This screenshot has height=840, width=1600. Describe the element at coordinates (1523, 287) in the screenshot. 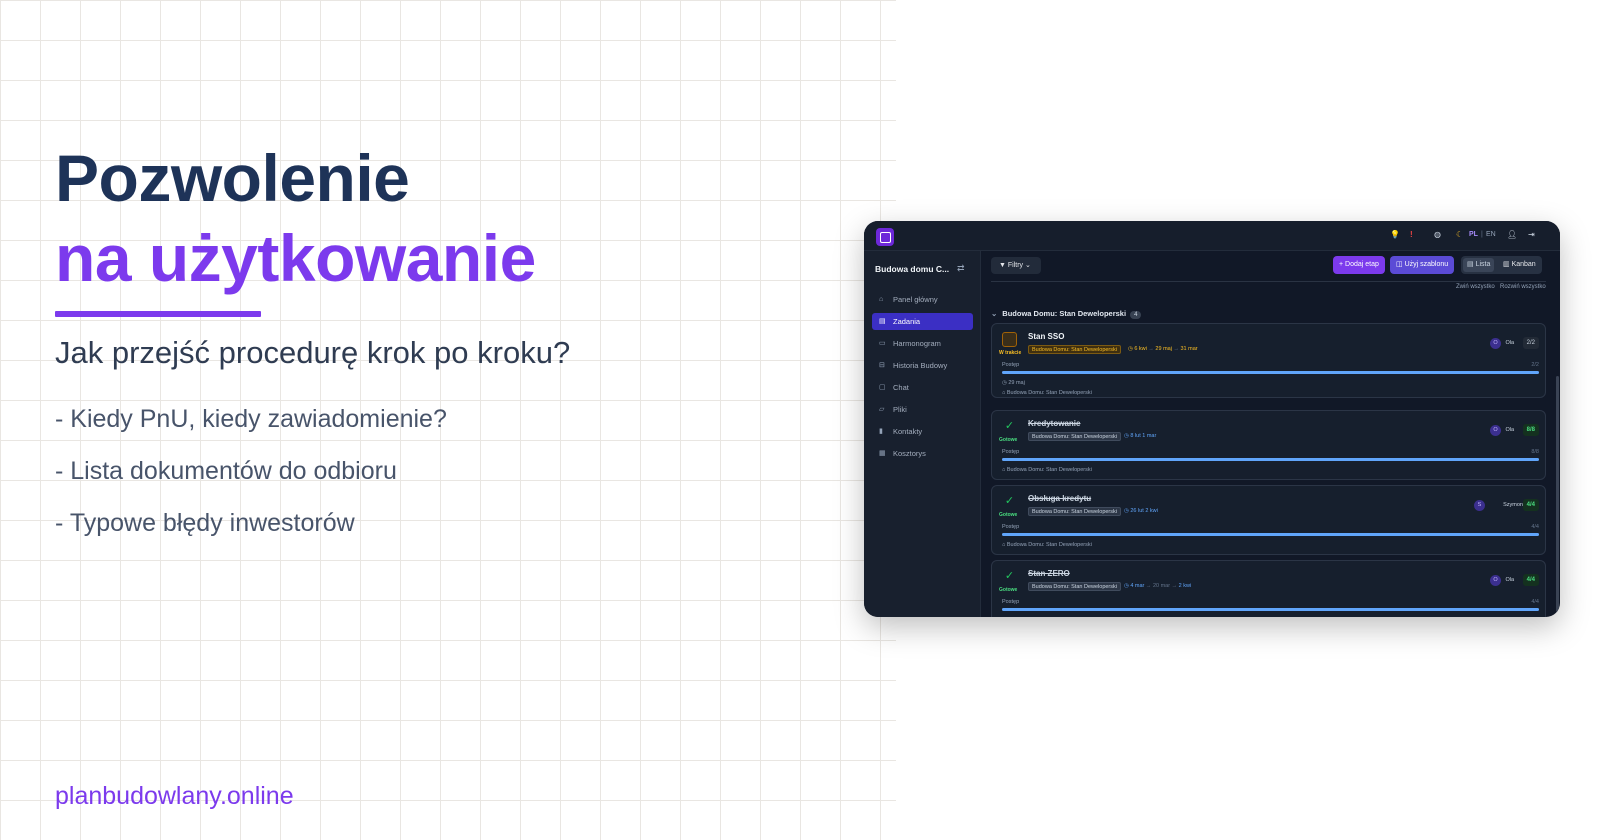

I see `expand-all-link: Rozwiń wszystko` at that location.